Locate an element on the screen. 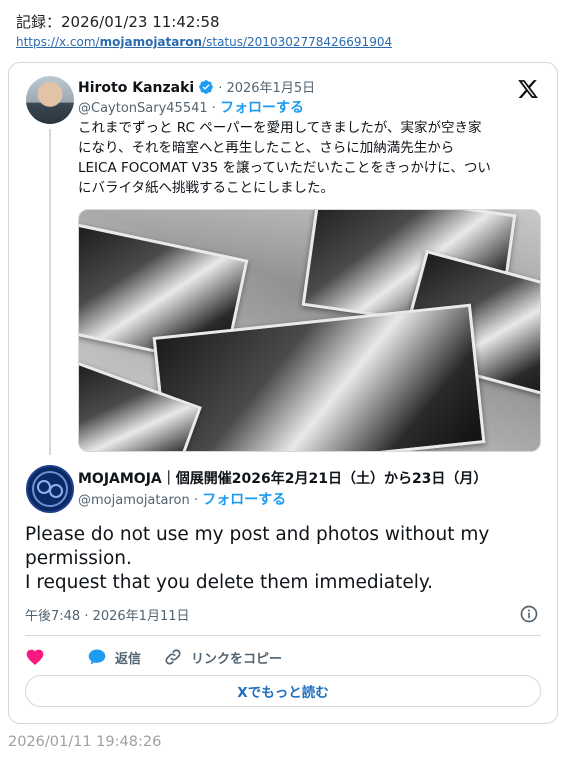 This screenshot has width=583, height=775. thread-connector-line is located at coordinates (50, 292).